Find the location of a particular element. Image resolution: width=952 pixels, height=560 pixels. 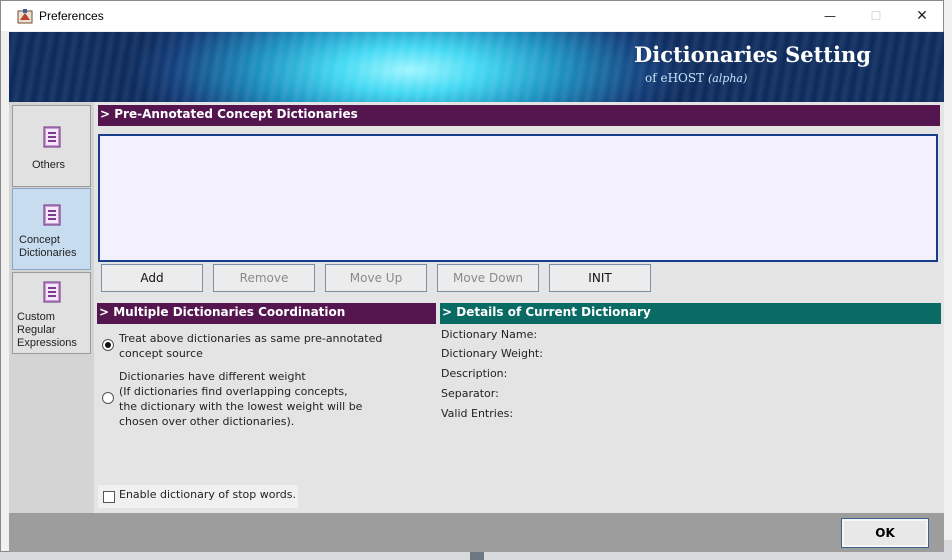

detail-description: Description: is located at coordinates (474, 373).